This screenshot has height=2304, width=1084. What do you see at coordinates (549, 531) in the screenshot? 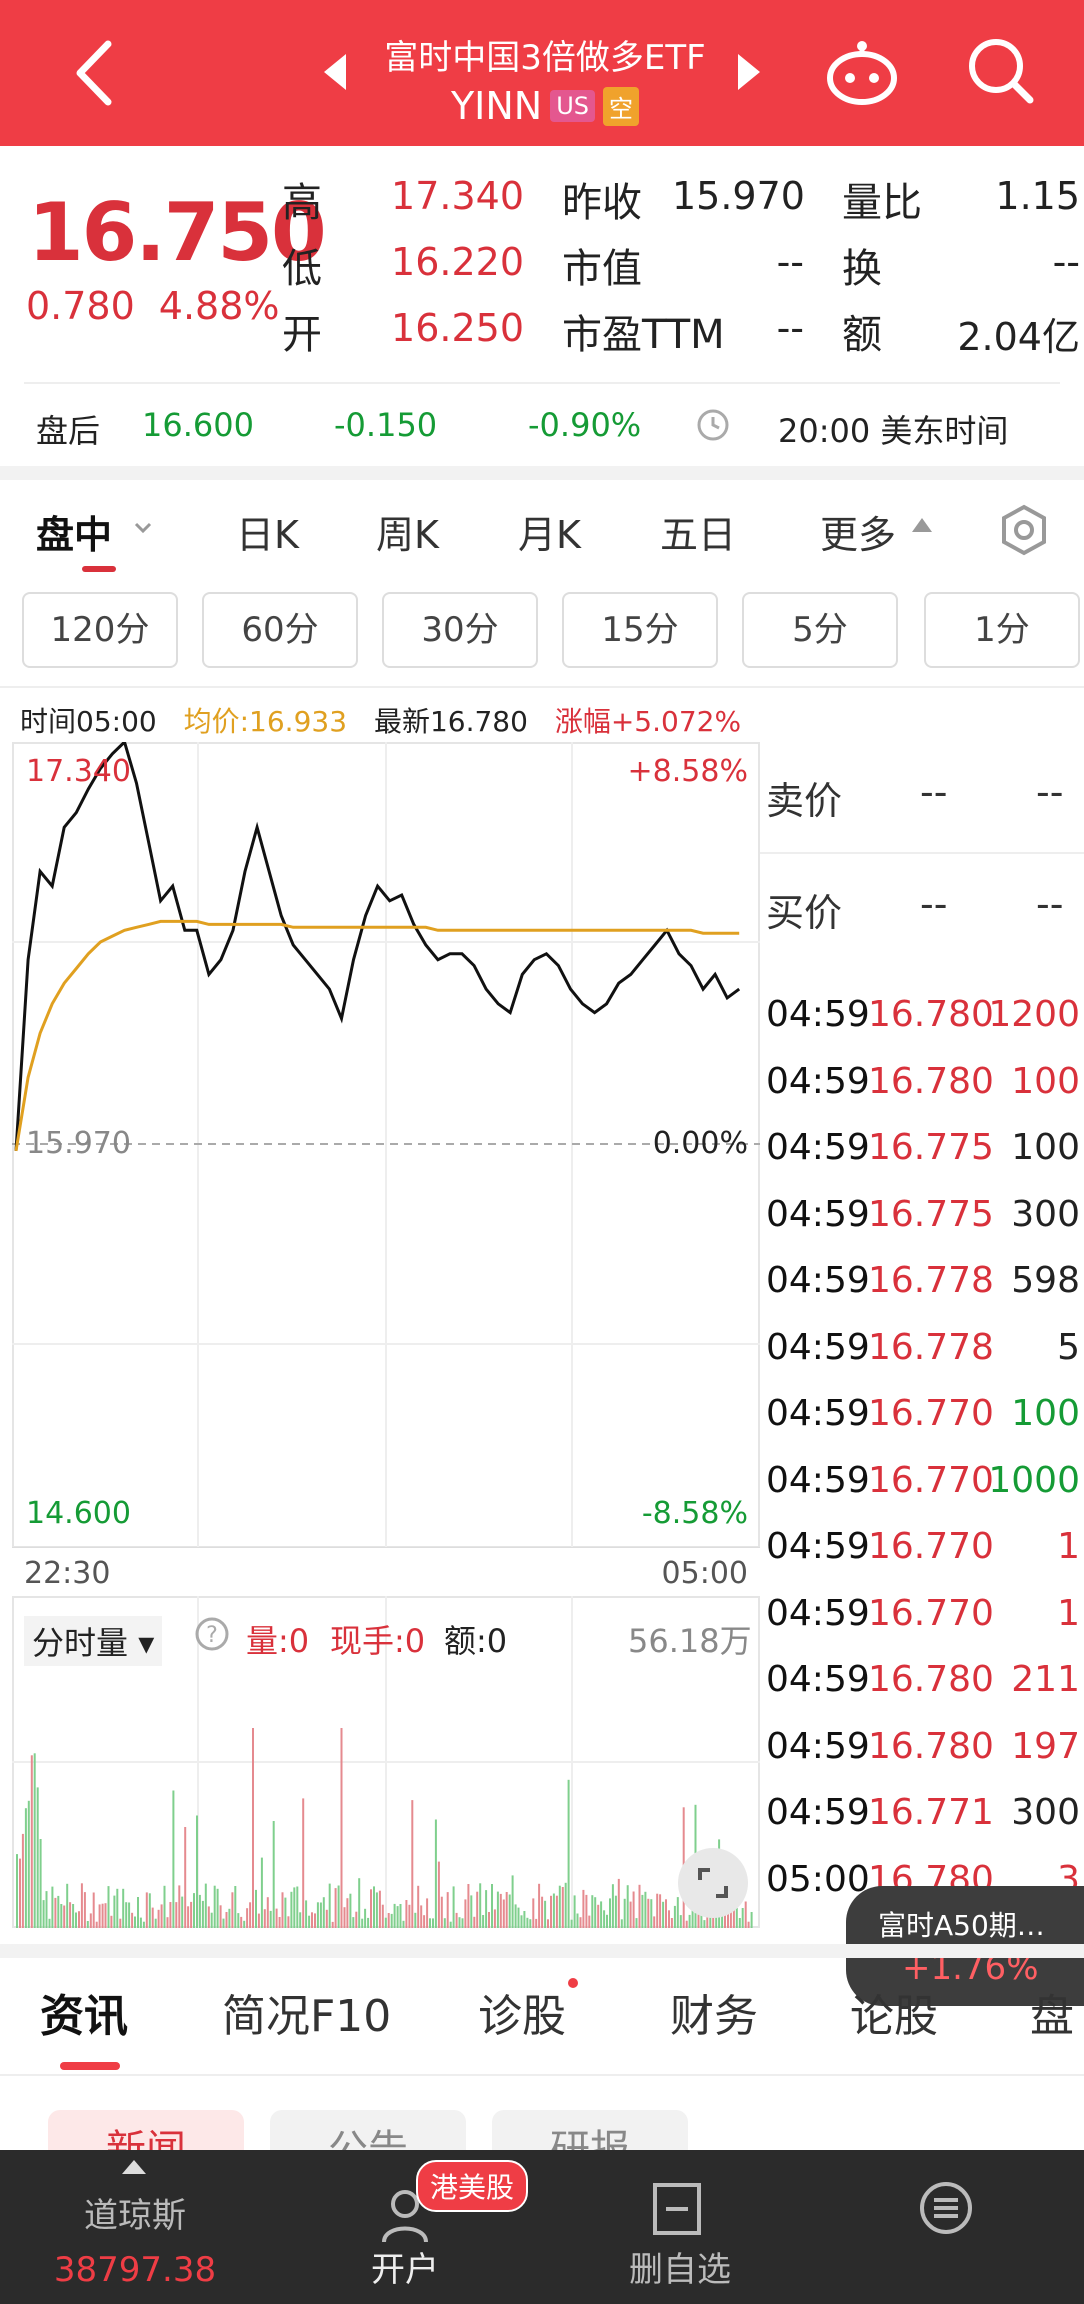
I see `tab-monthly: 月K` at bounding box center [549, 531].